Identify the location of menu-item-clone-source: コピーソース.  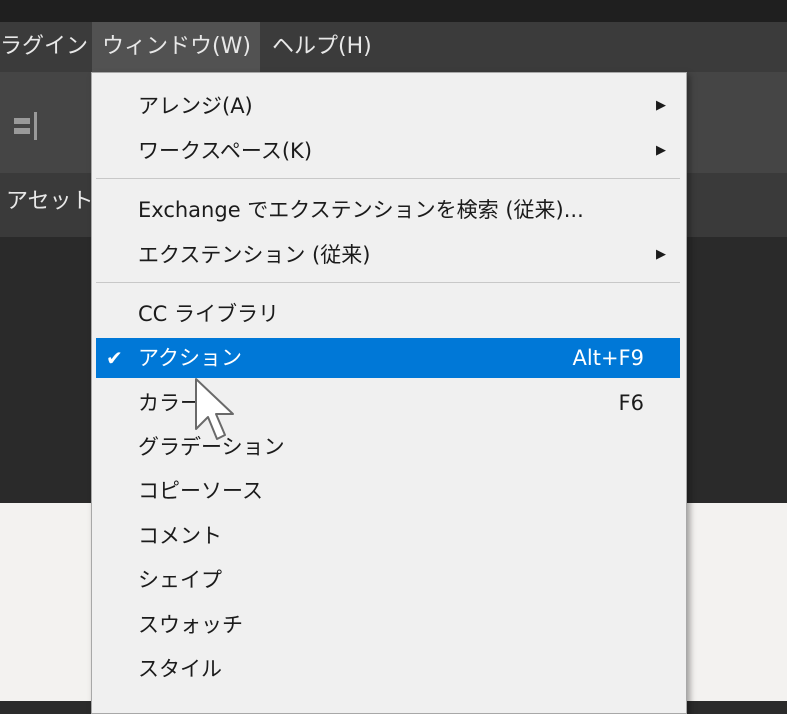
(388, 491).